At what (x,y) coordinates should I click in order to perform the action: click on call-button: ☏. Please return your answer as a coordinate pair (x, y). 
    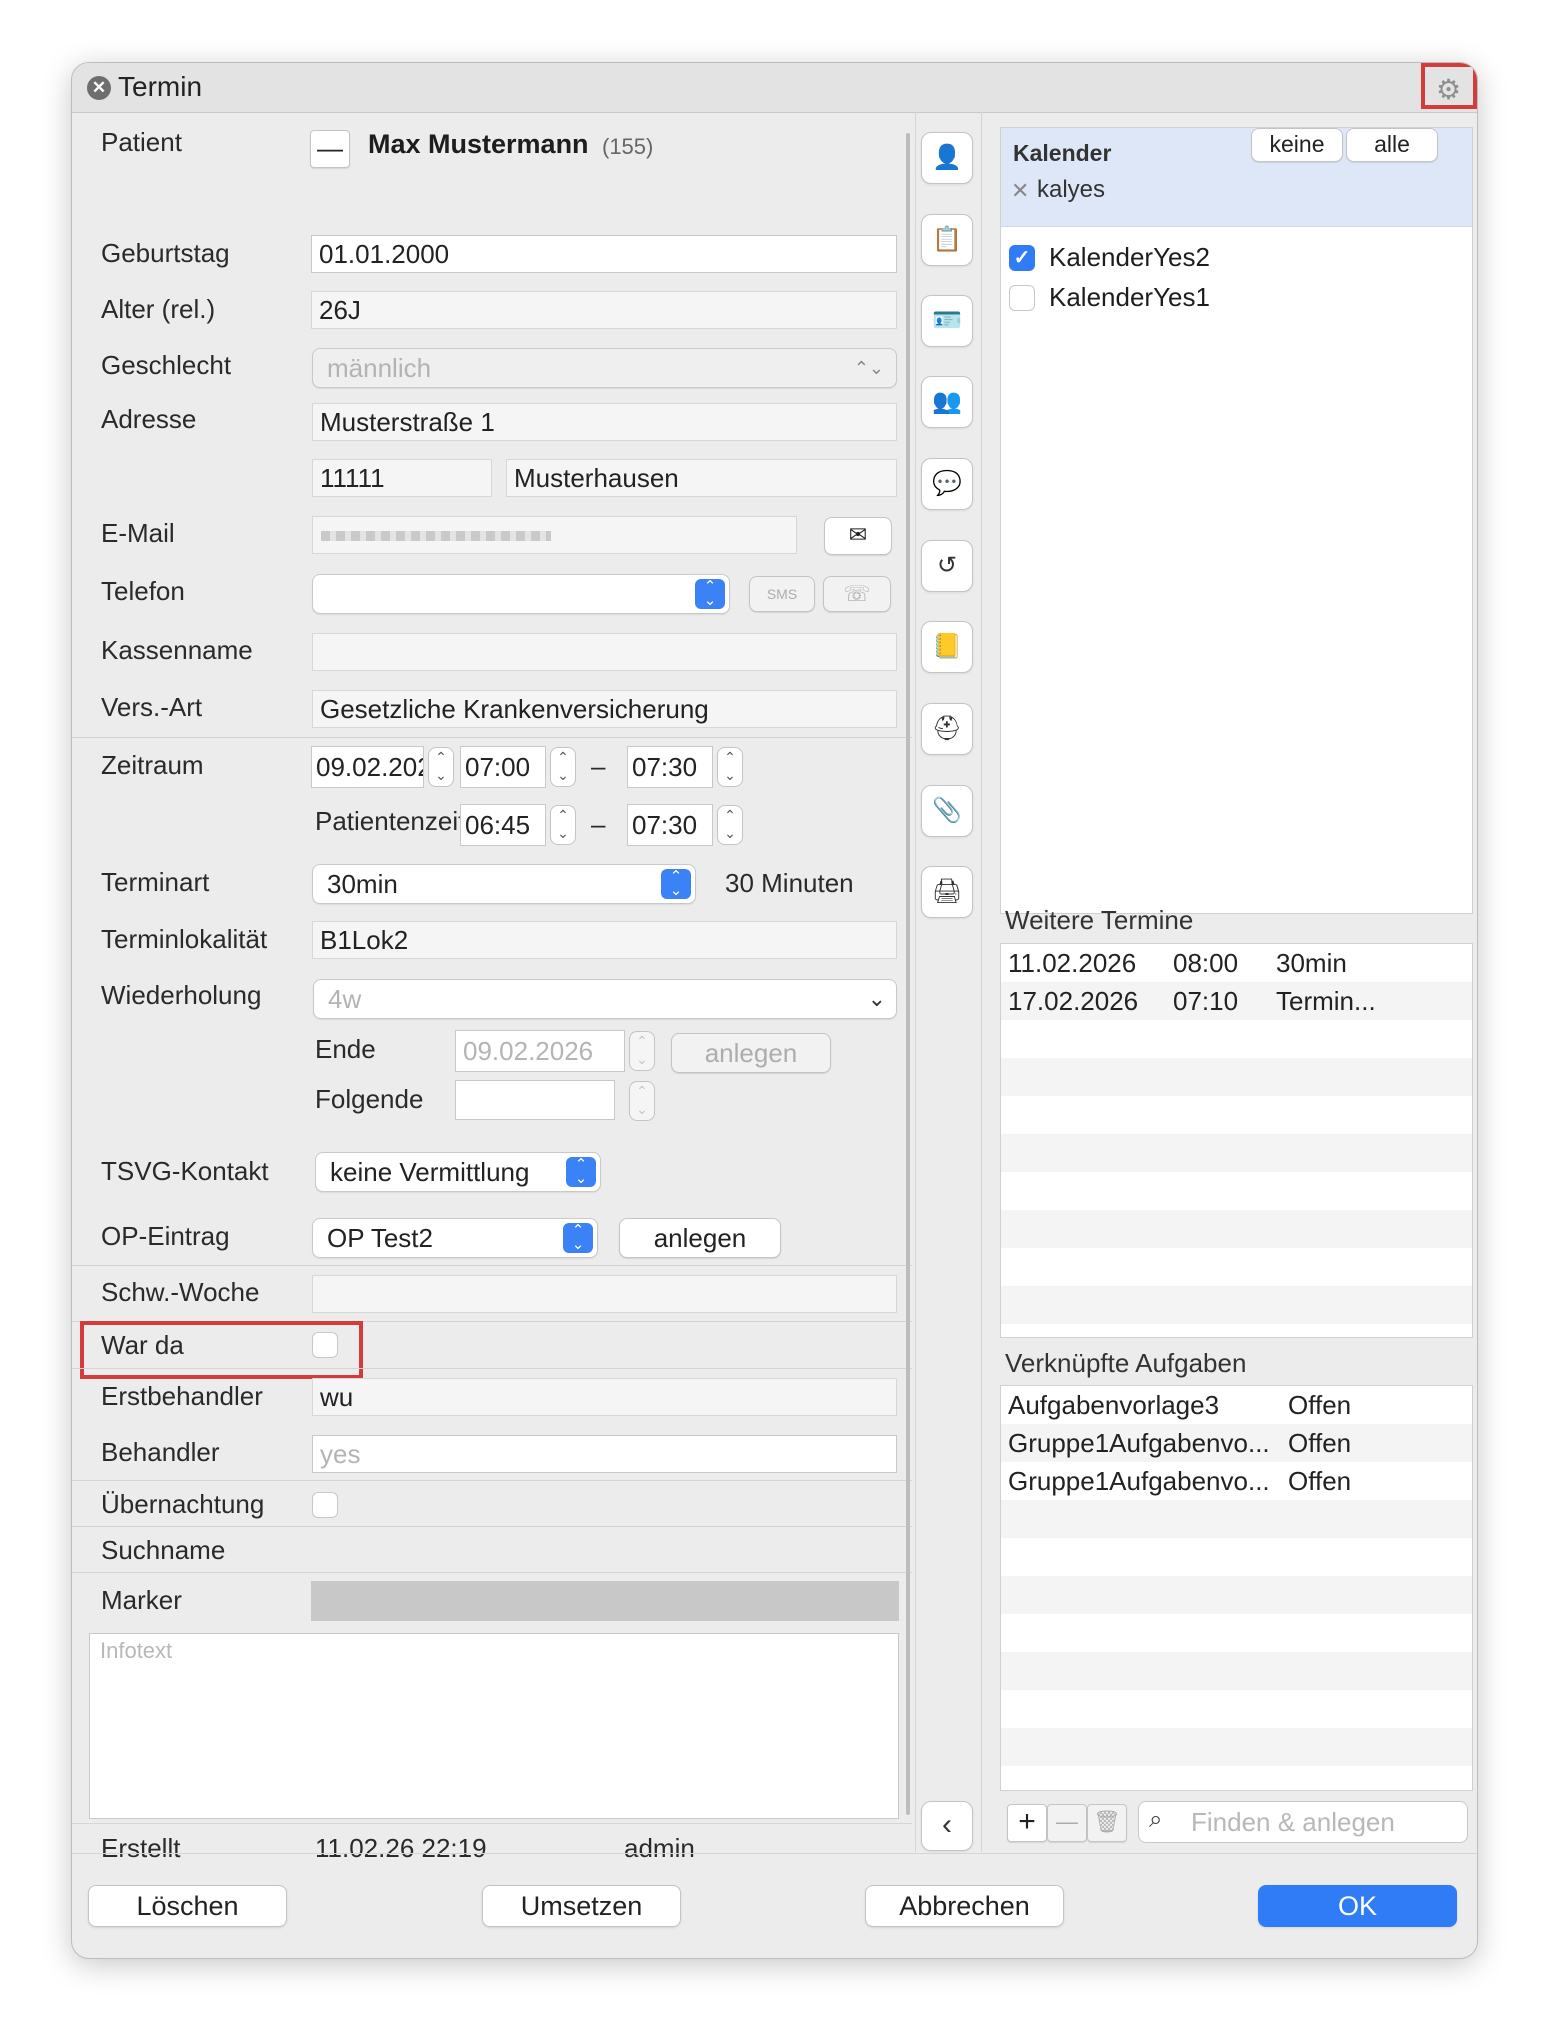
    Looking at the image, I should click on (857, 594).